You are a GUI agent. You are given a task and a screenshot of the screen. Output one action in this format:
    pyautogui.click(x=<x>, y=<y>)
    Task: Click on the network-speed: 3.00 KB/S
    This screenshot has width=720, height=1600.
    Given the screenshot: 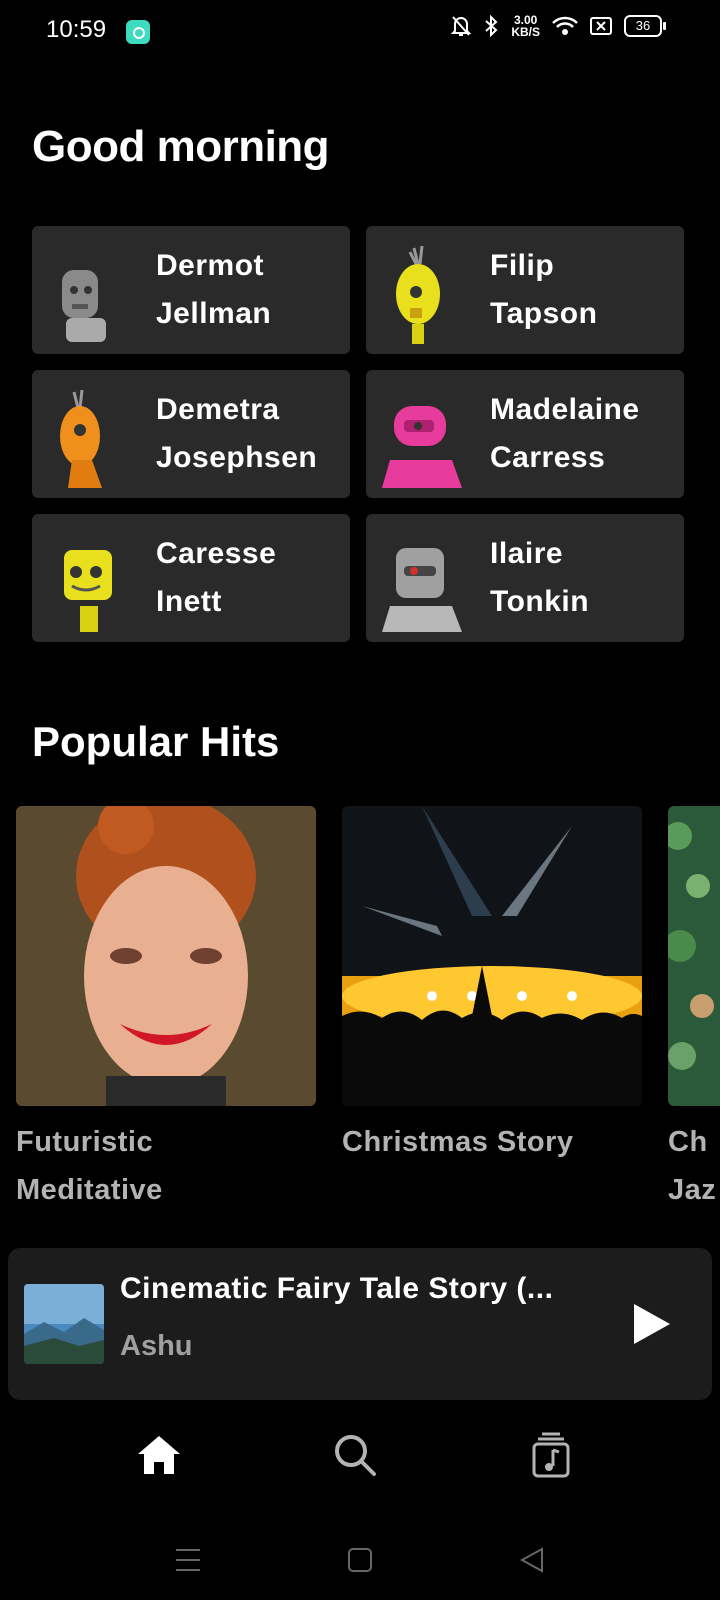 What is the action you would take?
    pyautogui.click(x=525, y=26)
    